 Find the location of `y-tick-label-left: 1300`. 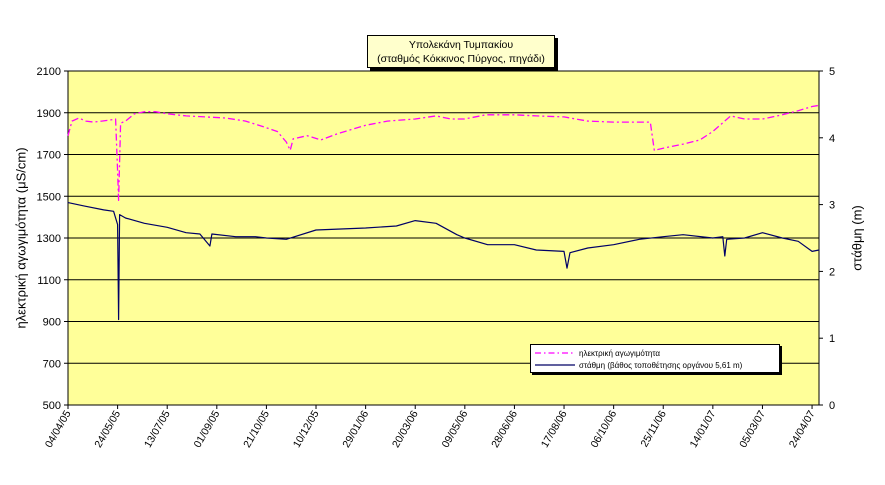

y-tick-label-left: 1300 is located at coordinates (49, 239).